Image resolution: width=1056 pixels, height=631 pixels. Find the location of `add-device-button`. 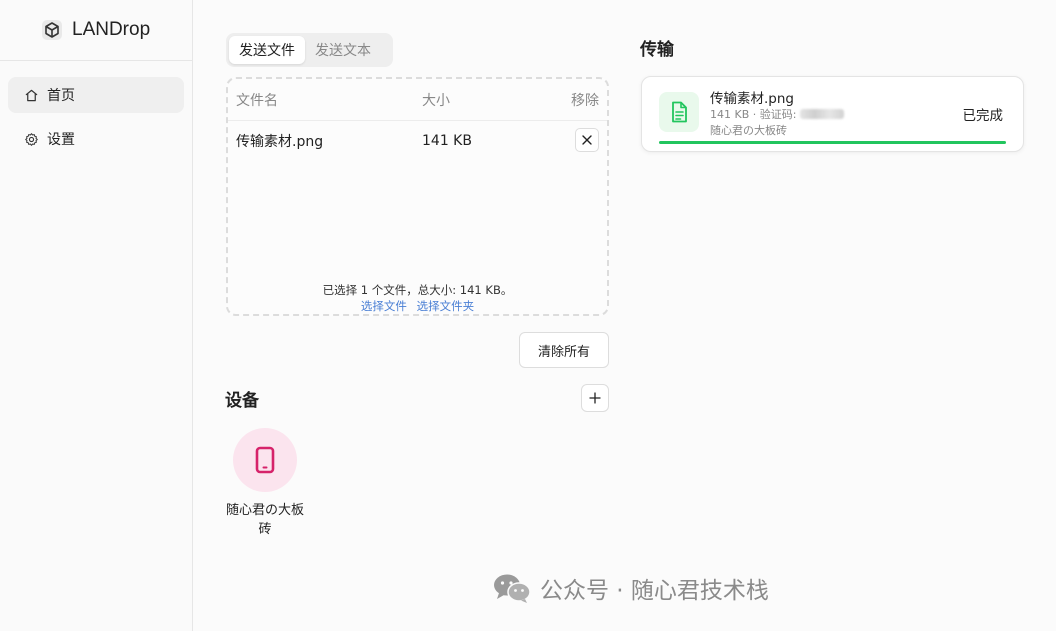

add-device-button is located at coordinates (595, 398).